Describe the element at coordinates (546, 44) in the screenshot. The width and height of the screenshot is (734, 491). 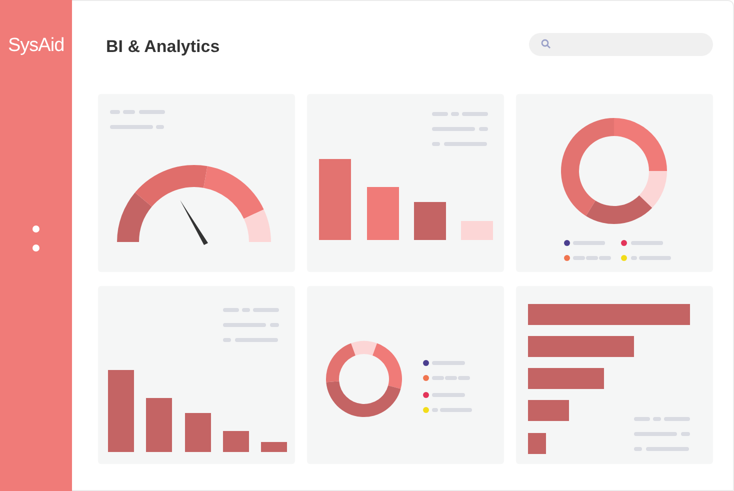
I see `search-icon` at that location.